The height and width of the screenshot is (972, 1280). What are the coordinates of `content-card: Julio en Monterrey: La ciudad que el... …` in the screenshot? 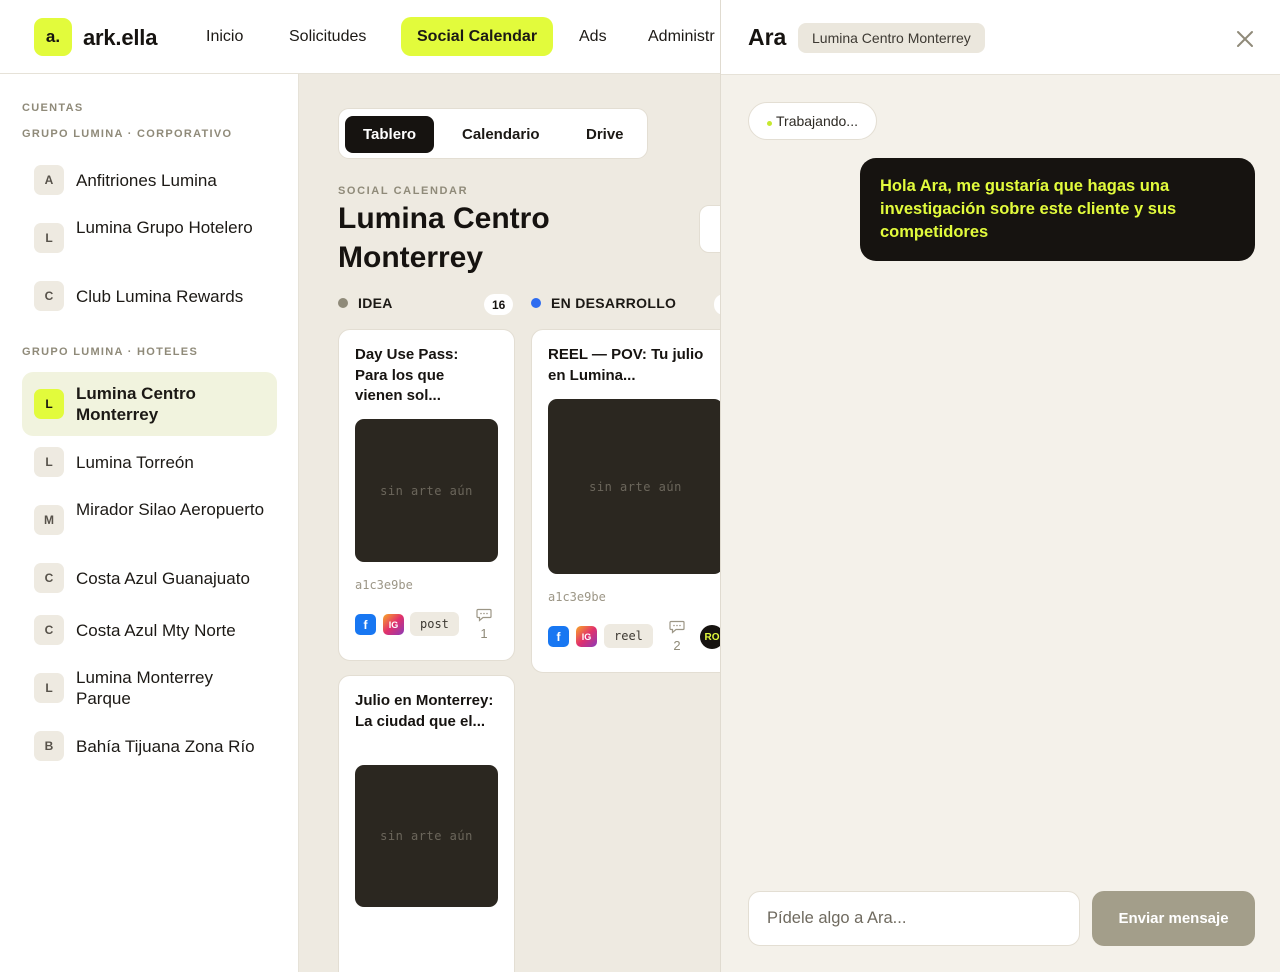 It's located at (426, 823).